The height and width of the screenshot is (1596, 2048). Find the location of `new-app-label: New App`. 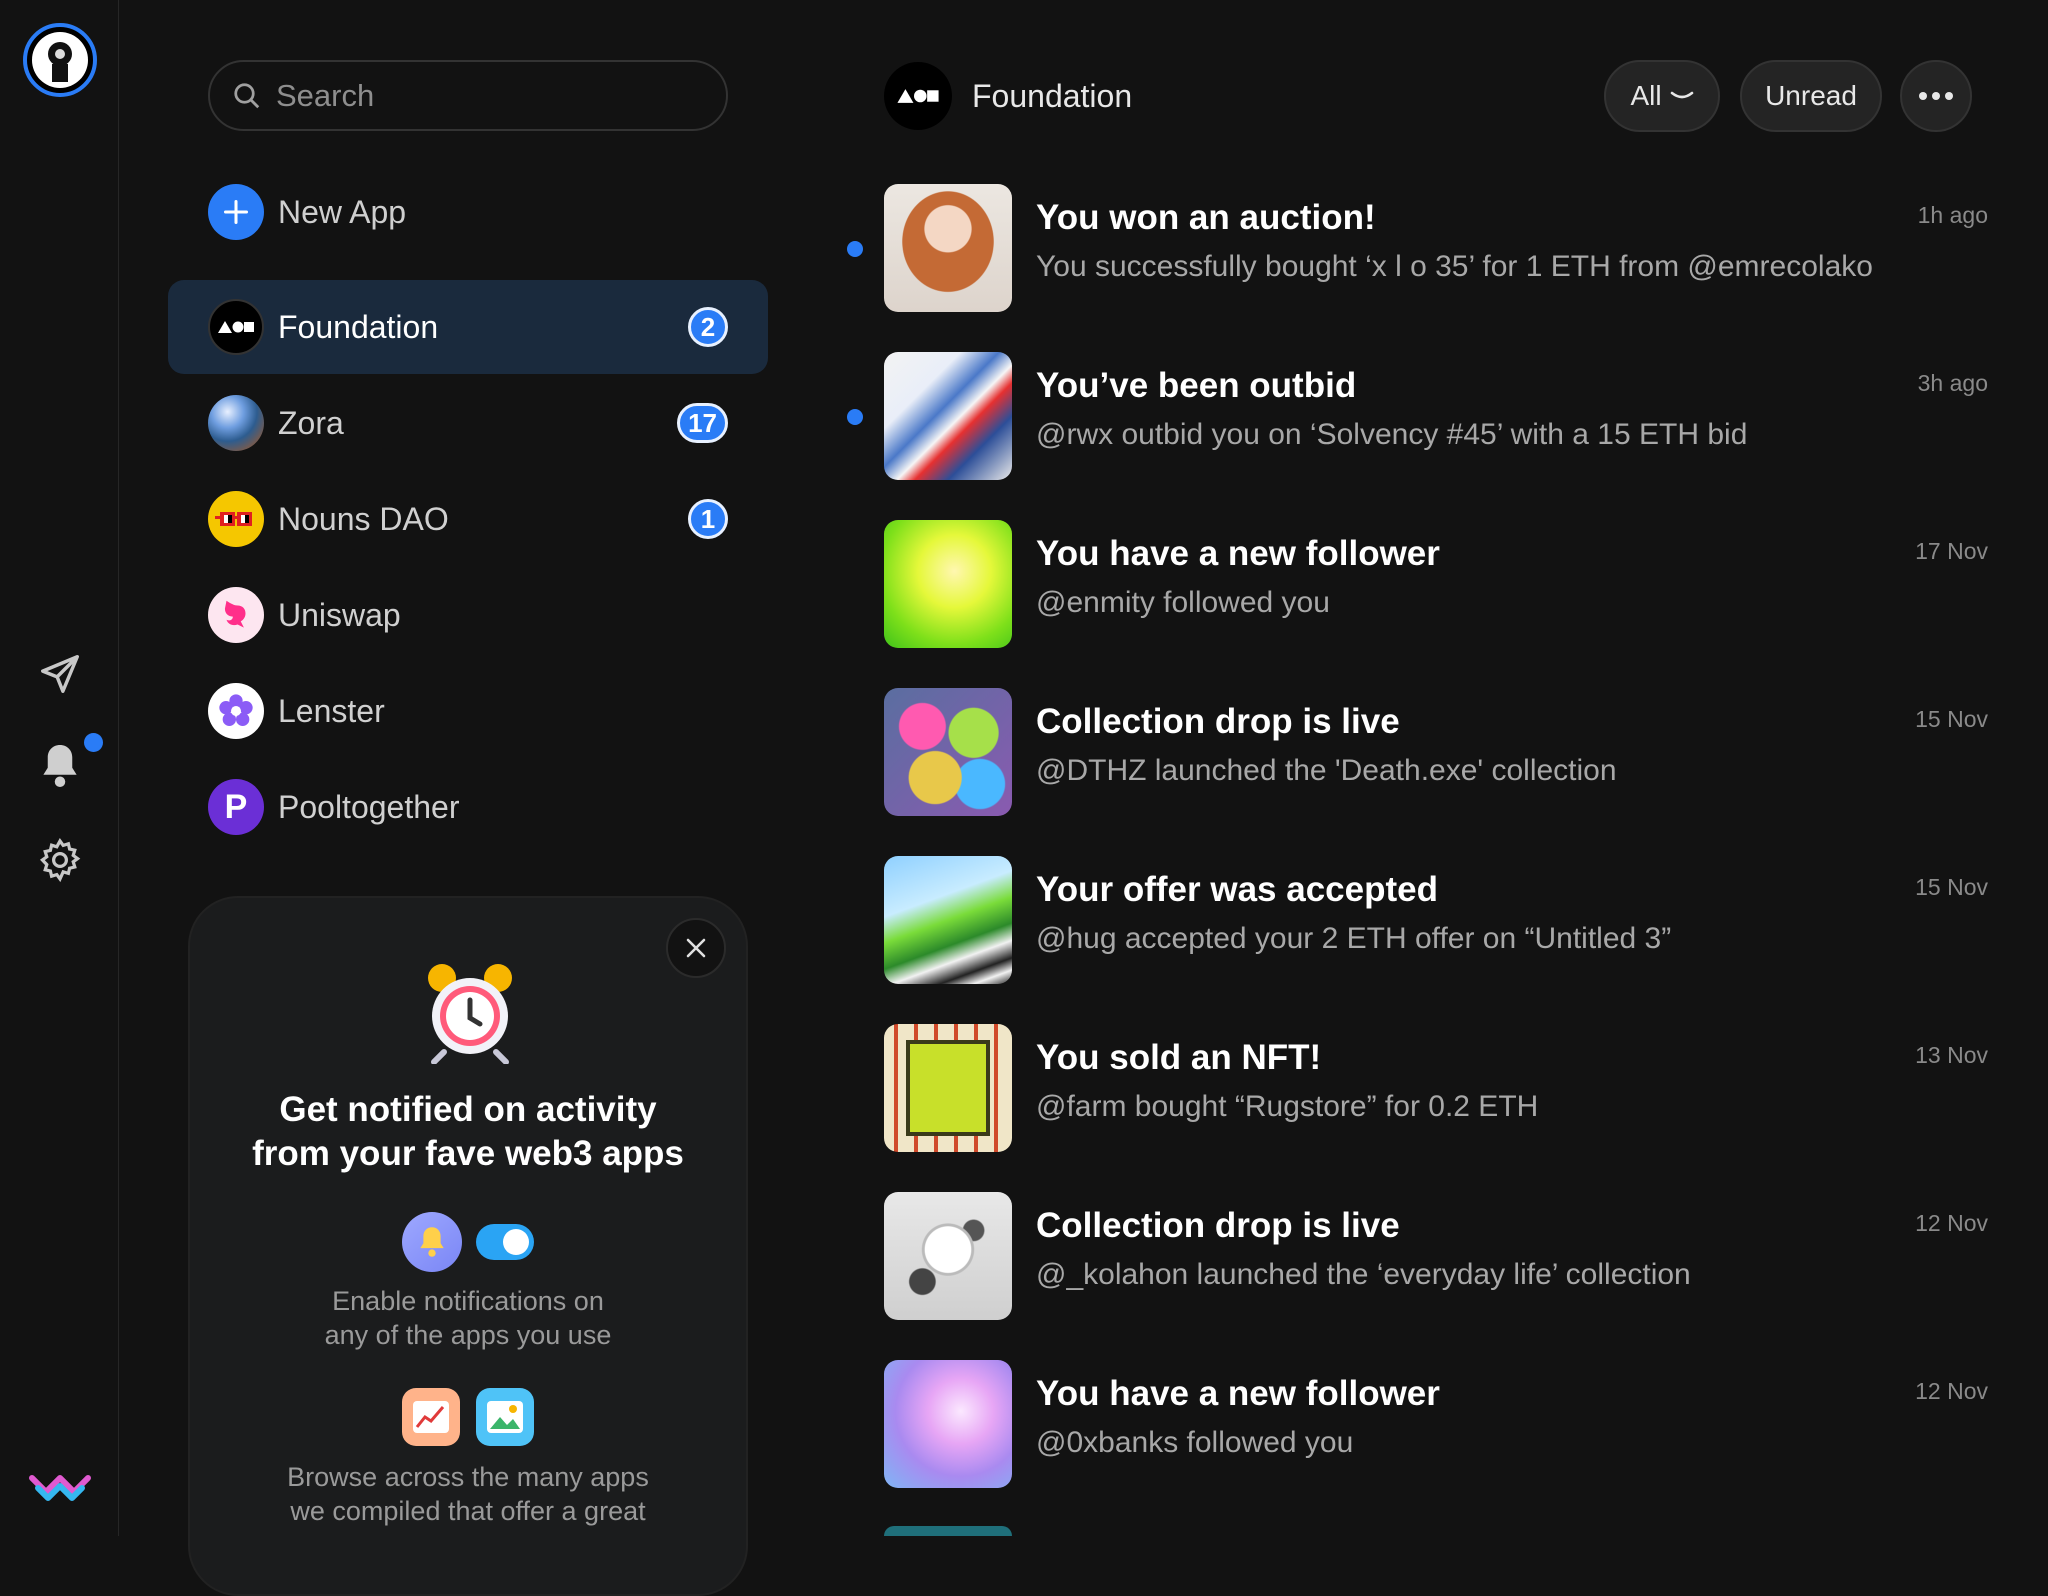

new-app-label: New App is located at coordinates (342, 211).